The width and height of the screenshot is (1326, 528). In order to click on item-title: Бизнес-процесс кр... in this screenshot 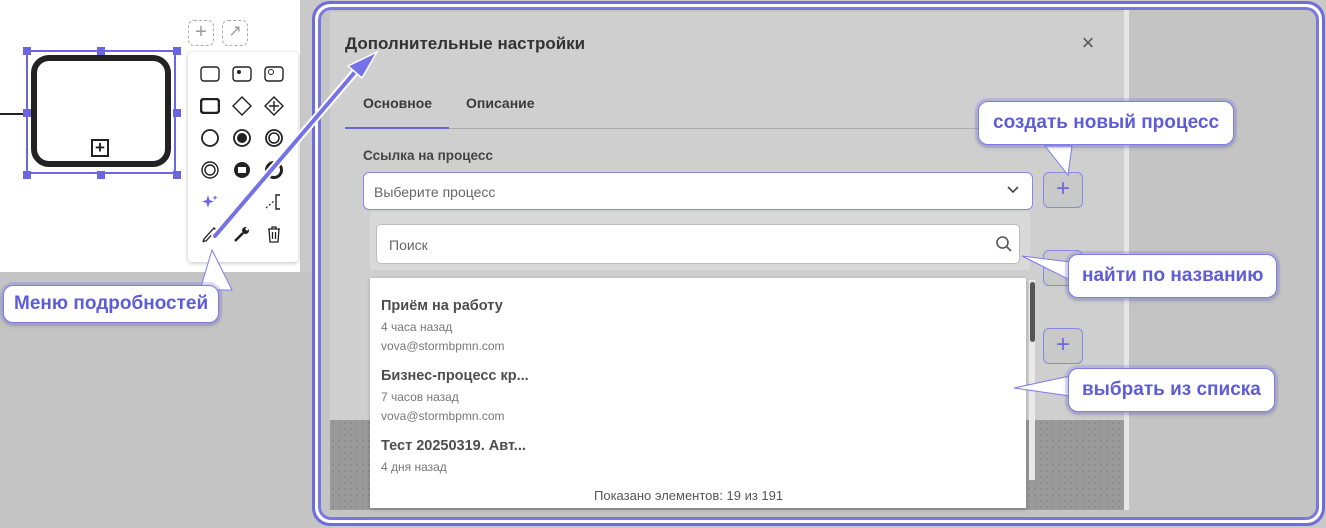, I will do `click(455, 376)`.